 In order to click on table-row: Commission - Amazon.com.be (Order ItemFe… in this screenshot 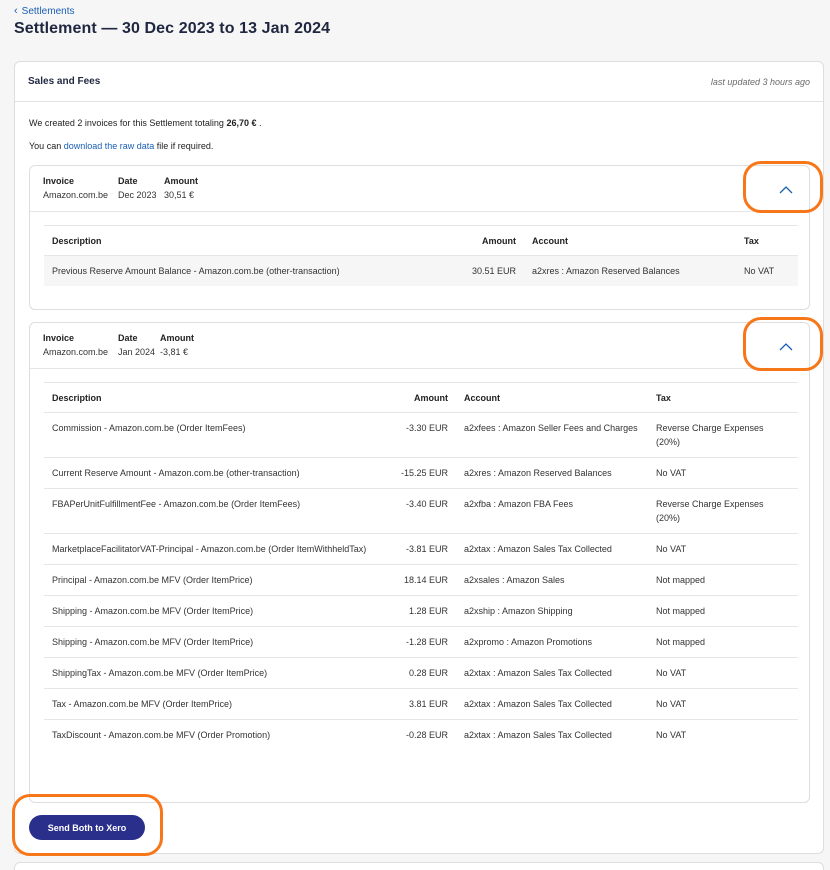, I will do `click(421, 435)`.